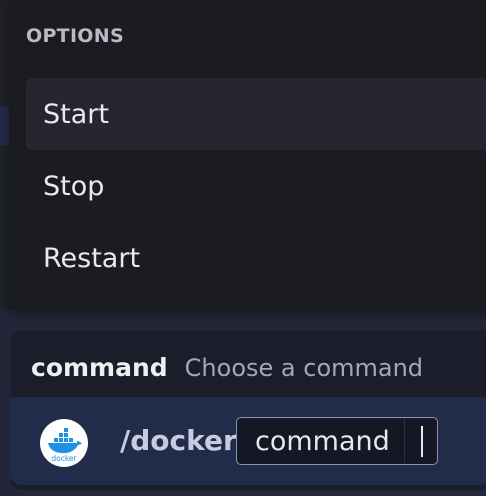 The height and width of the screenshot is (496, 486). What do you see at coordinates (74, 186) in the screenshot?
I see `option-label: Stop` at bounding box center [74, 186].